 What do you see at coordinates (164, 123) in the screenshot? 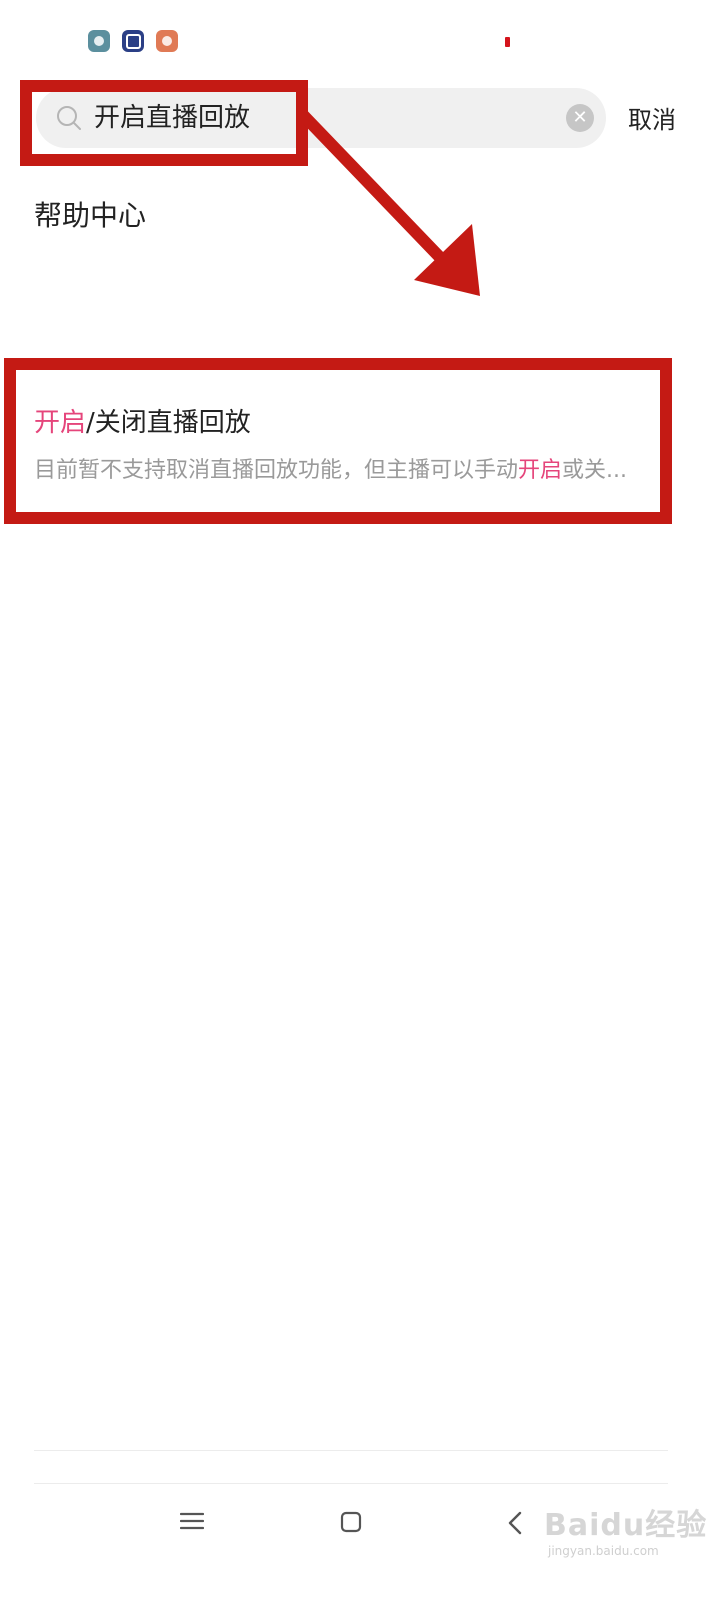
I see `annotation-box-search` at bounding box center [164, 123].